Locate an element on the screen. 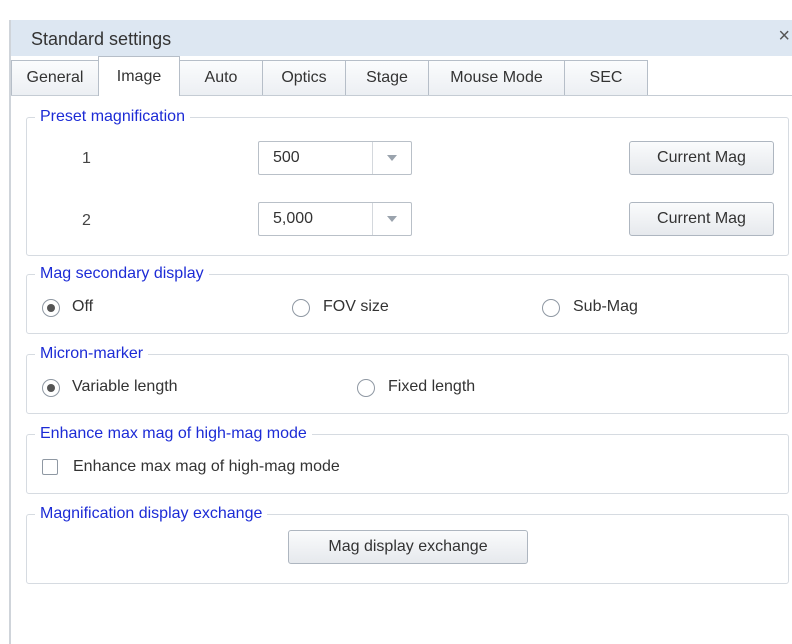 The height and width of the screenshot is (644, 792). preset-mag-2-combo: 5,000 is located at coordinates (335, 219).